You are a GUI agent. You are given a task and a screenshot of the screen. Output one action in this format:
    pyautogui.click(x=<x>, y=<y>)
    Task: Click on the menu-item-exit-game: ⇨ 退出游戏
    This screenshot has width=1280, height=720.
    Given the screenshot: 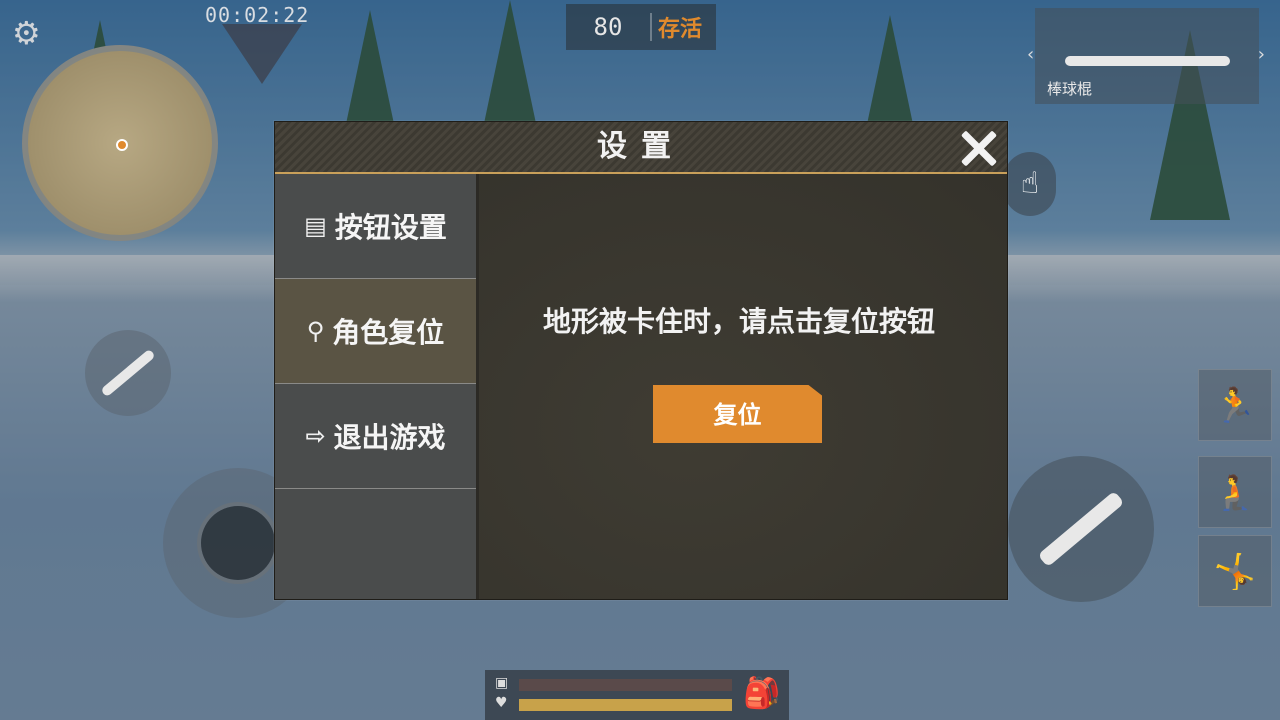 What is the action you would take?
    pyautogui.click(x=375, y=436)
    